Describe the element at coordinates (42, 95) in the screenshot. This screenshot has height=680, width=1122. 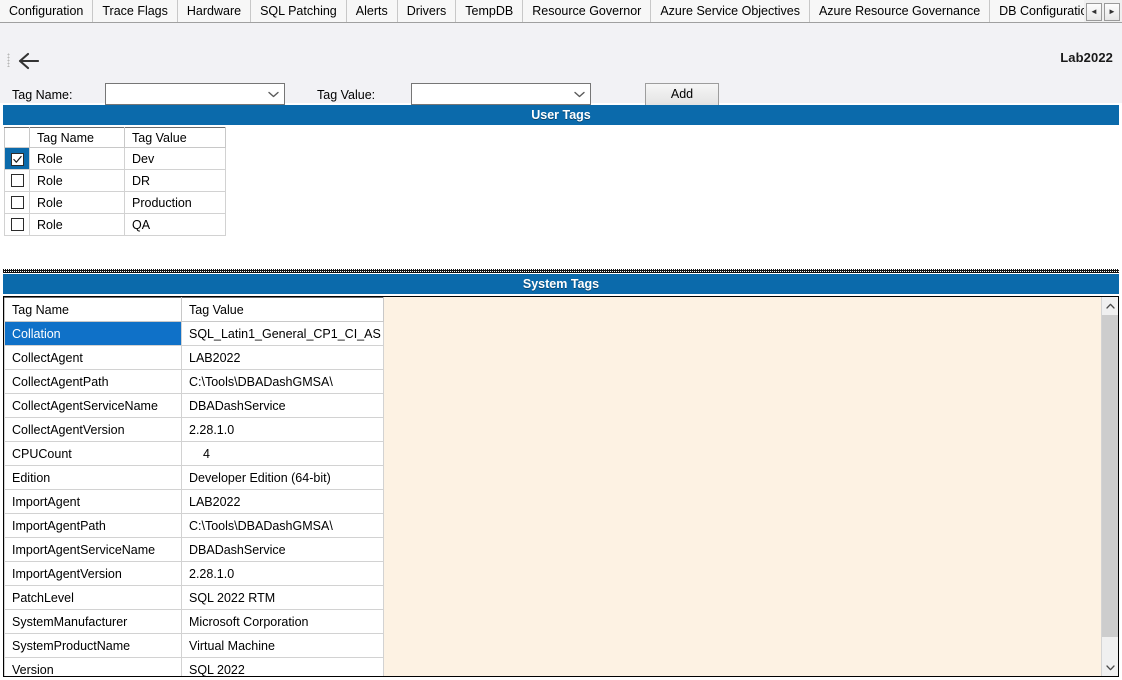
I see `tag-name-label: Tag Name:` at that location.